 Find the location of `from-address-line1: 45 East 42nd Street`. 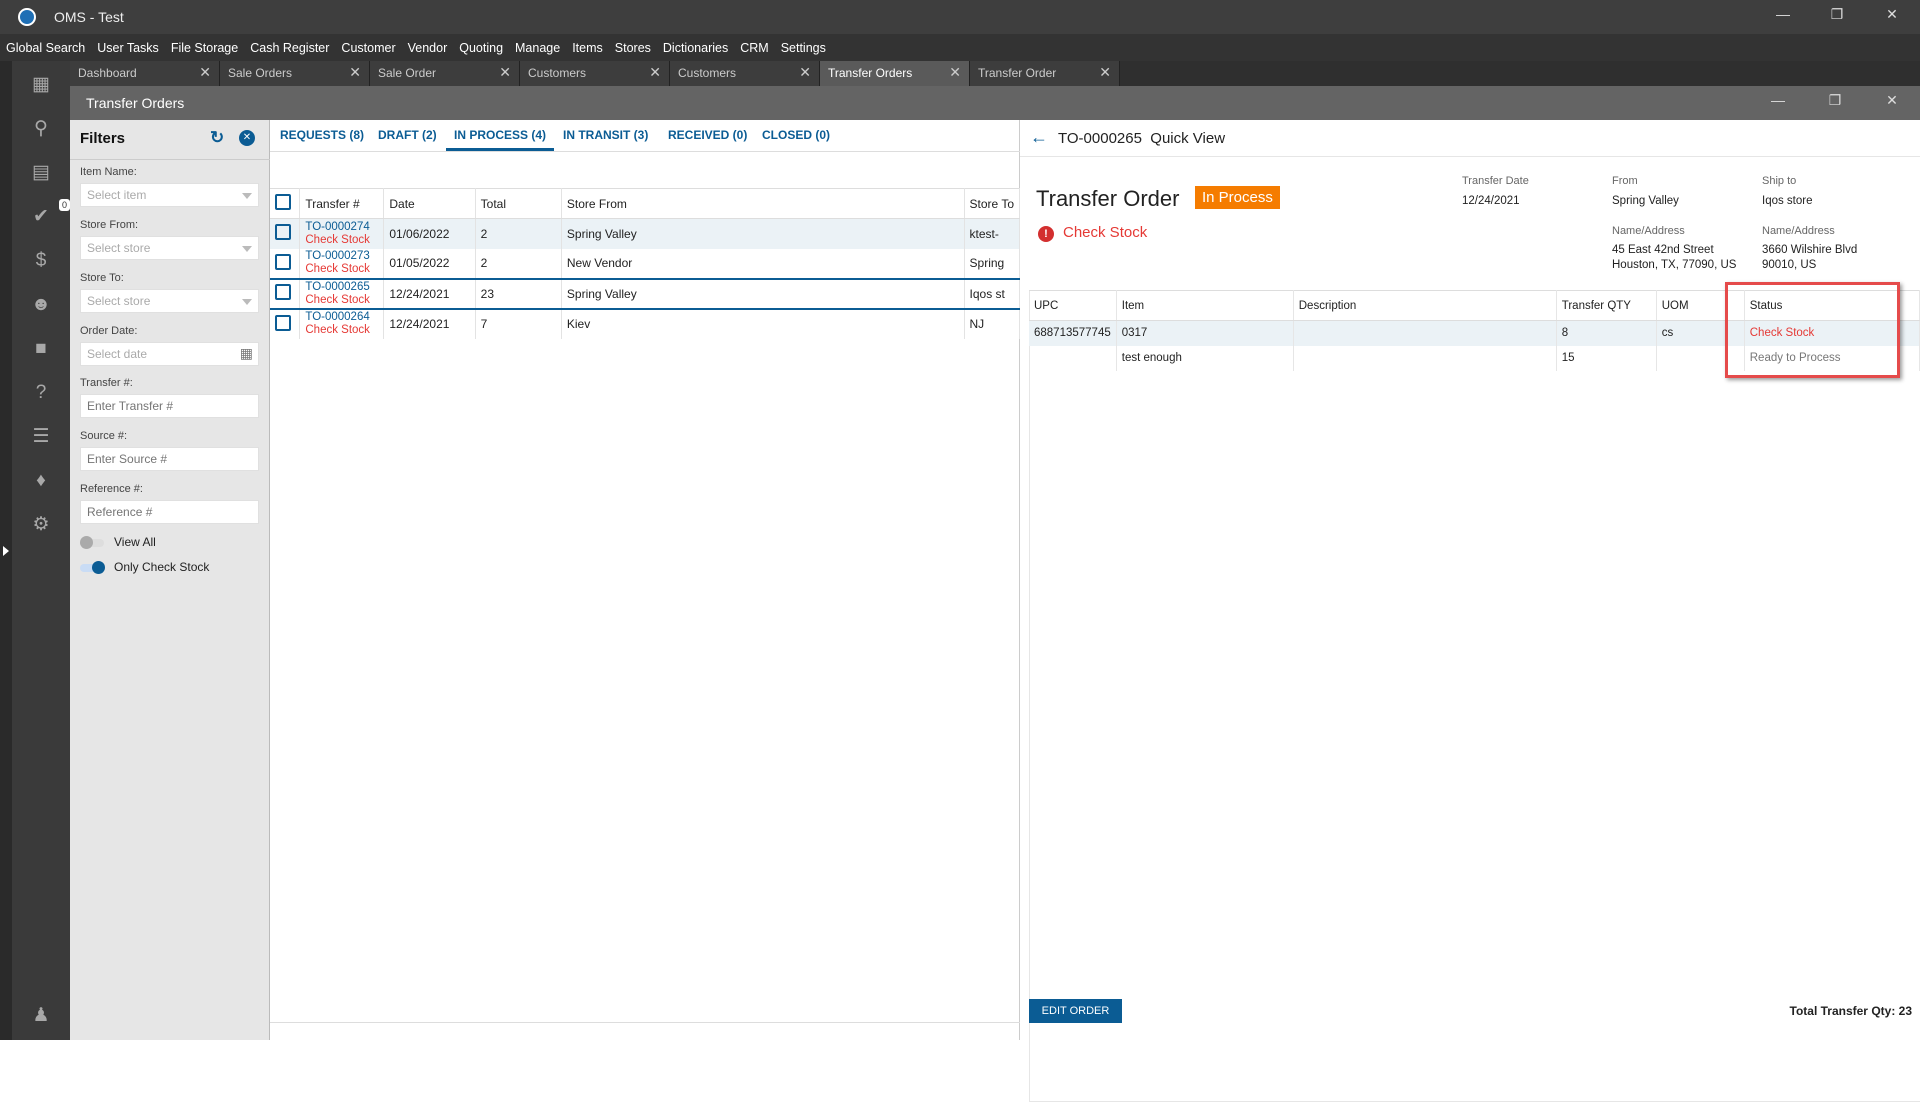

from-address-line1: 45 East 42nd Street is located at coordinates (1663, 250).